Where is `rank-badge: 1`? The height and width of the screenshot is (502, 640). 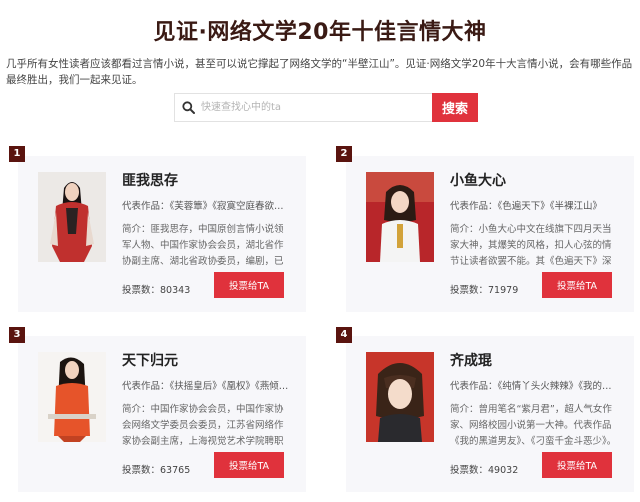
rank-badge: 1 is located at coordinates (17, 154).